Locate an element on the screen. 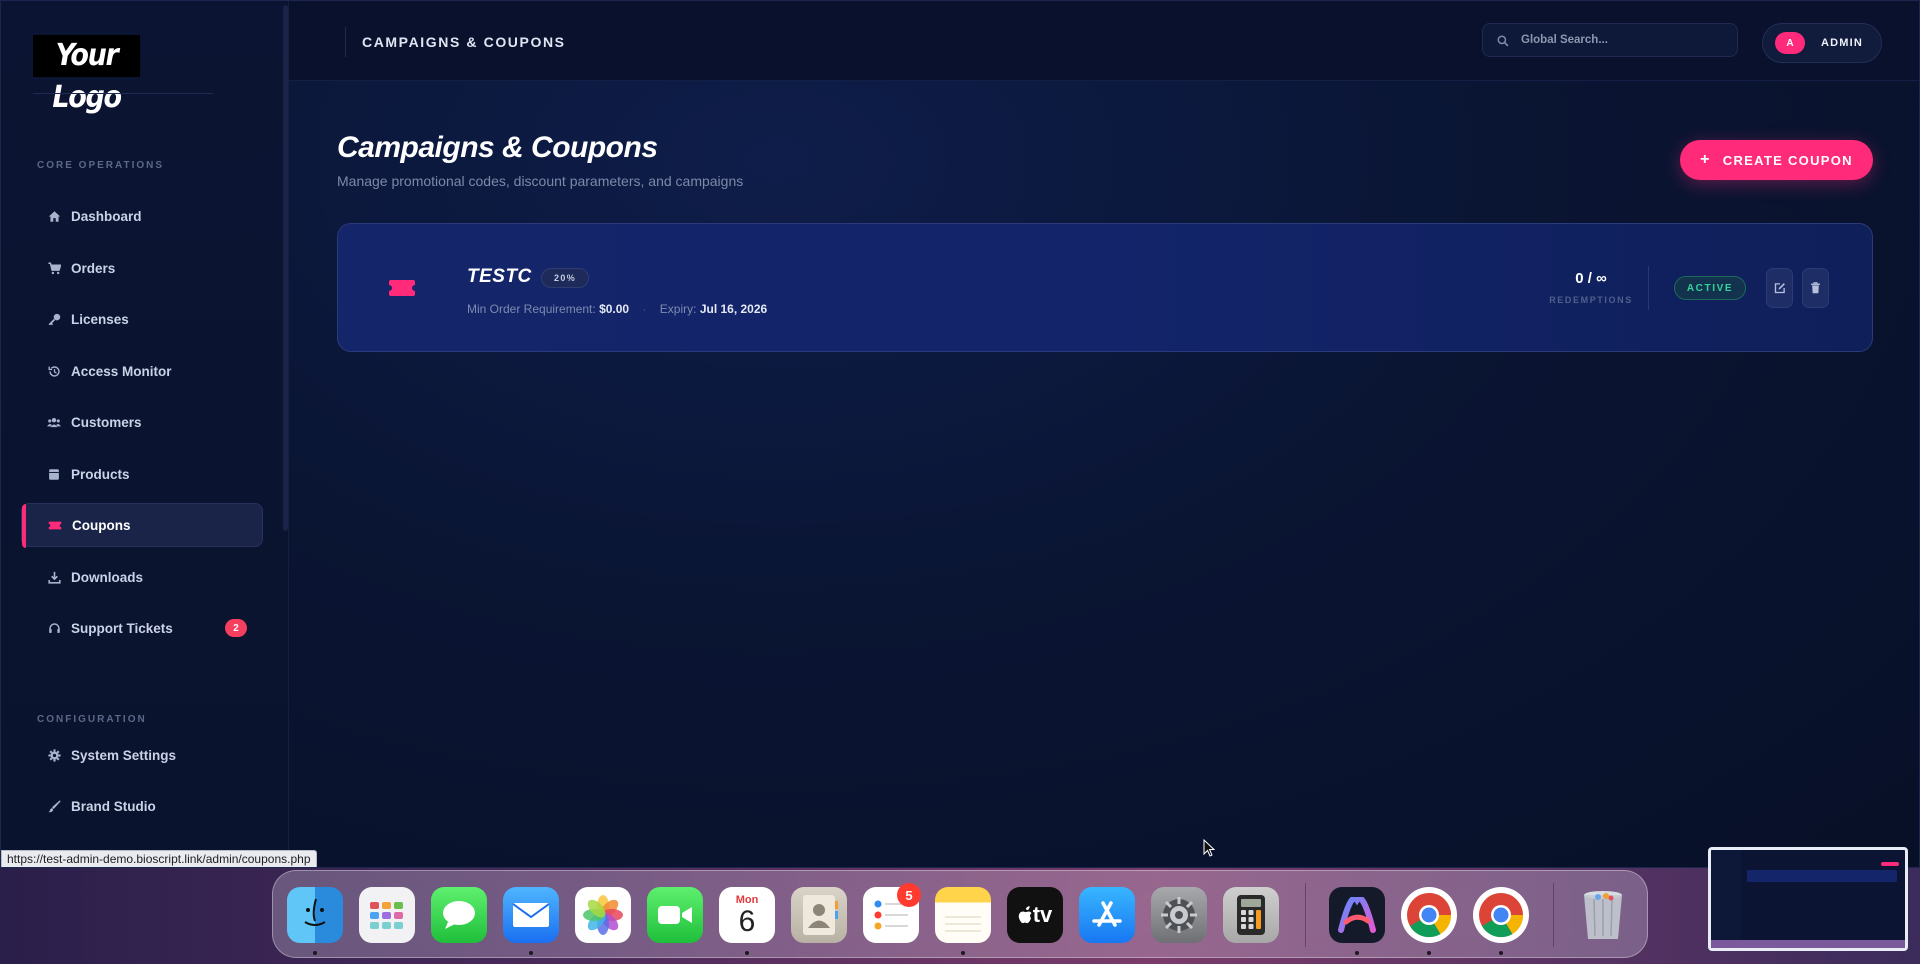 The height and width of the screenshot is (964, 1920). min-order-label: Min Order Requirement: is located at coordinates (531, 309).